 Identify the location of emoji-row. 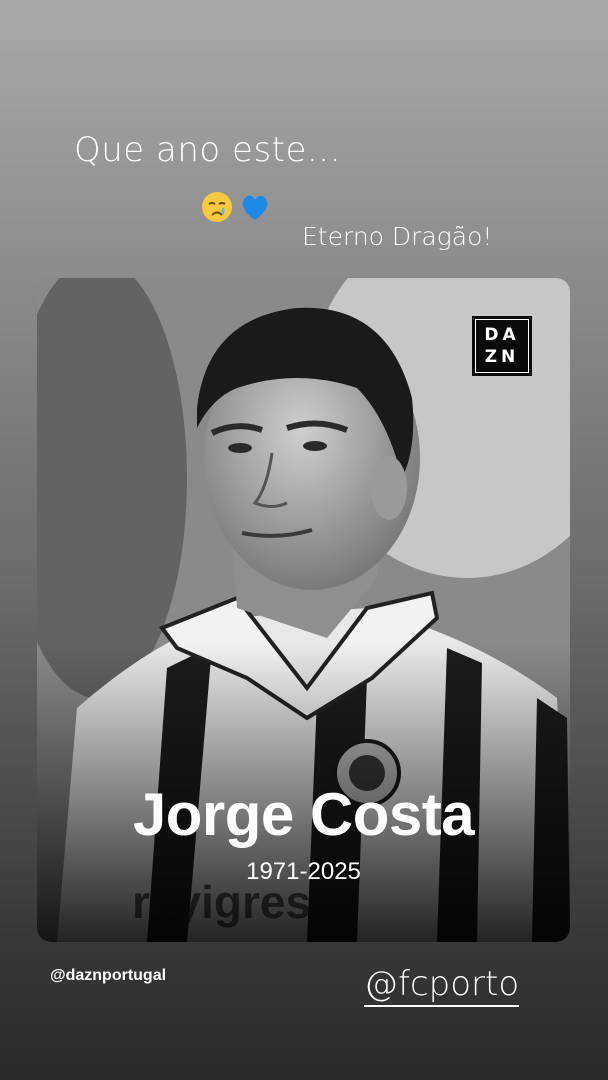
(236, 207).